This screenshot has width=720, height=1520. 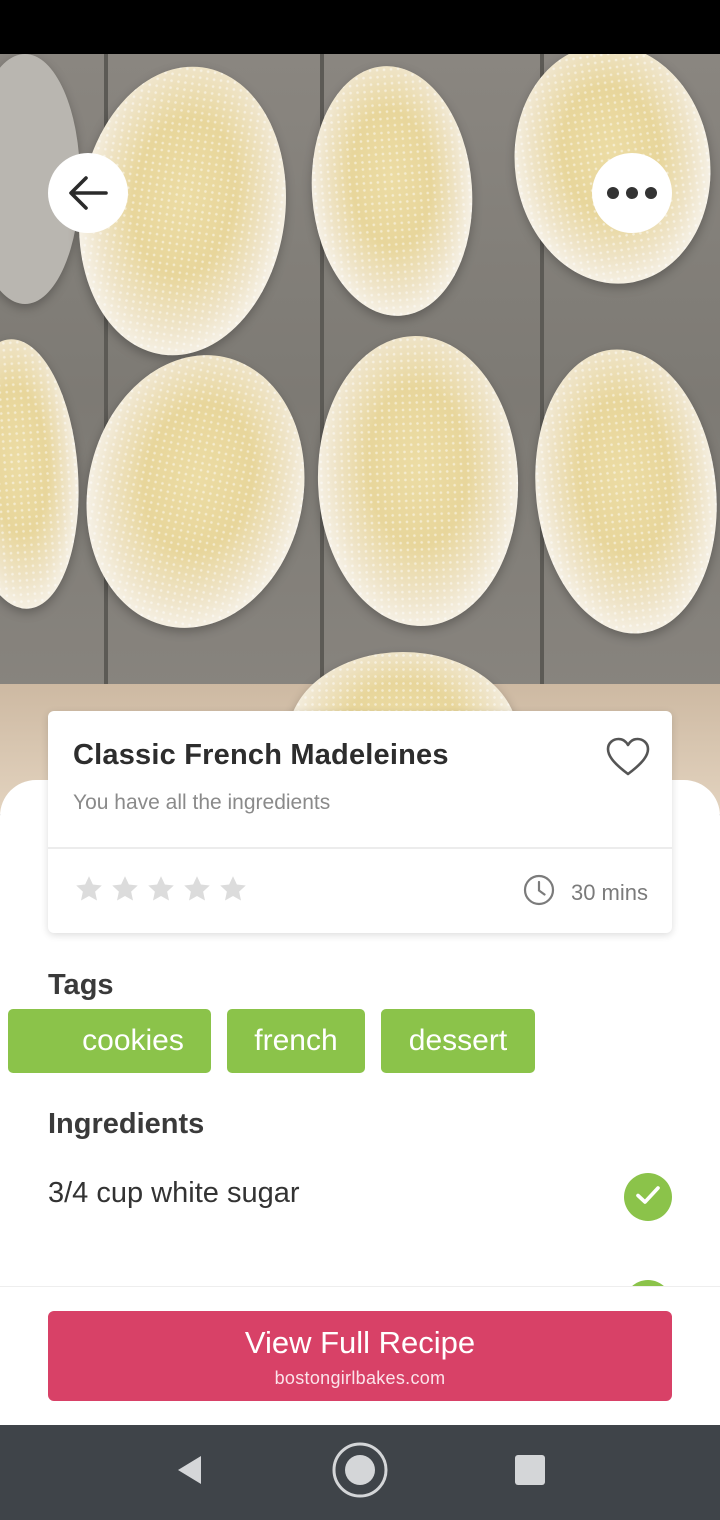 I want to click on nav-recents-button, so click(x=530, y=1472).